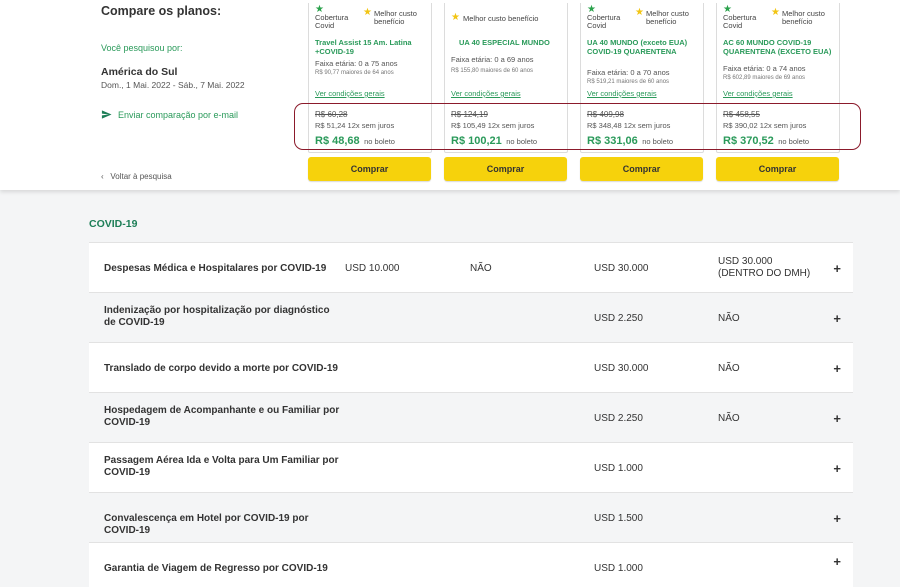 The width and height of the screenshot is (900, 587). I want to click on plan-name: Travel Assist 15 Am. Latina +COVID-19, so click(363, 47).